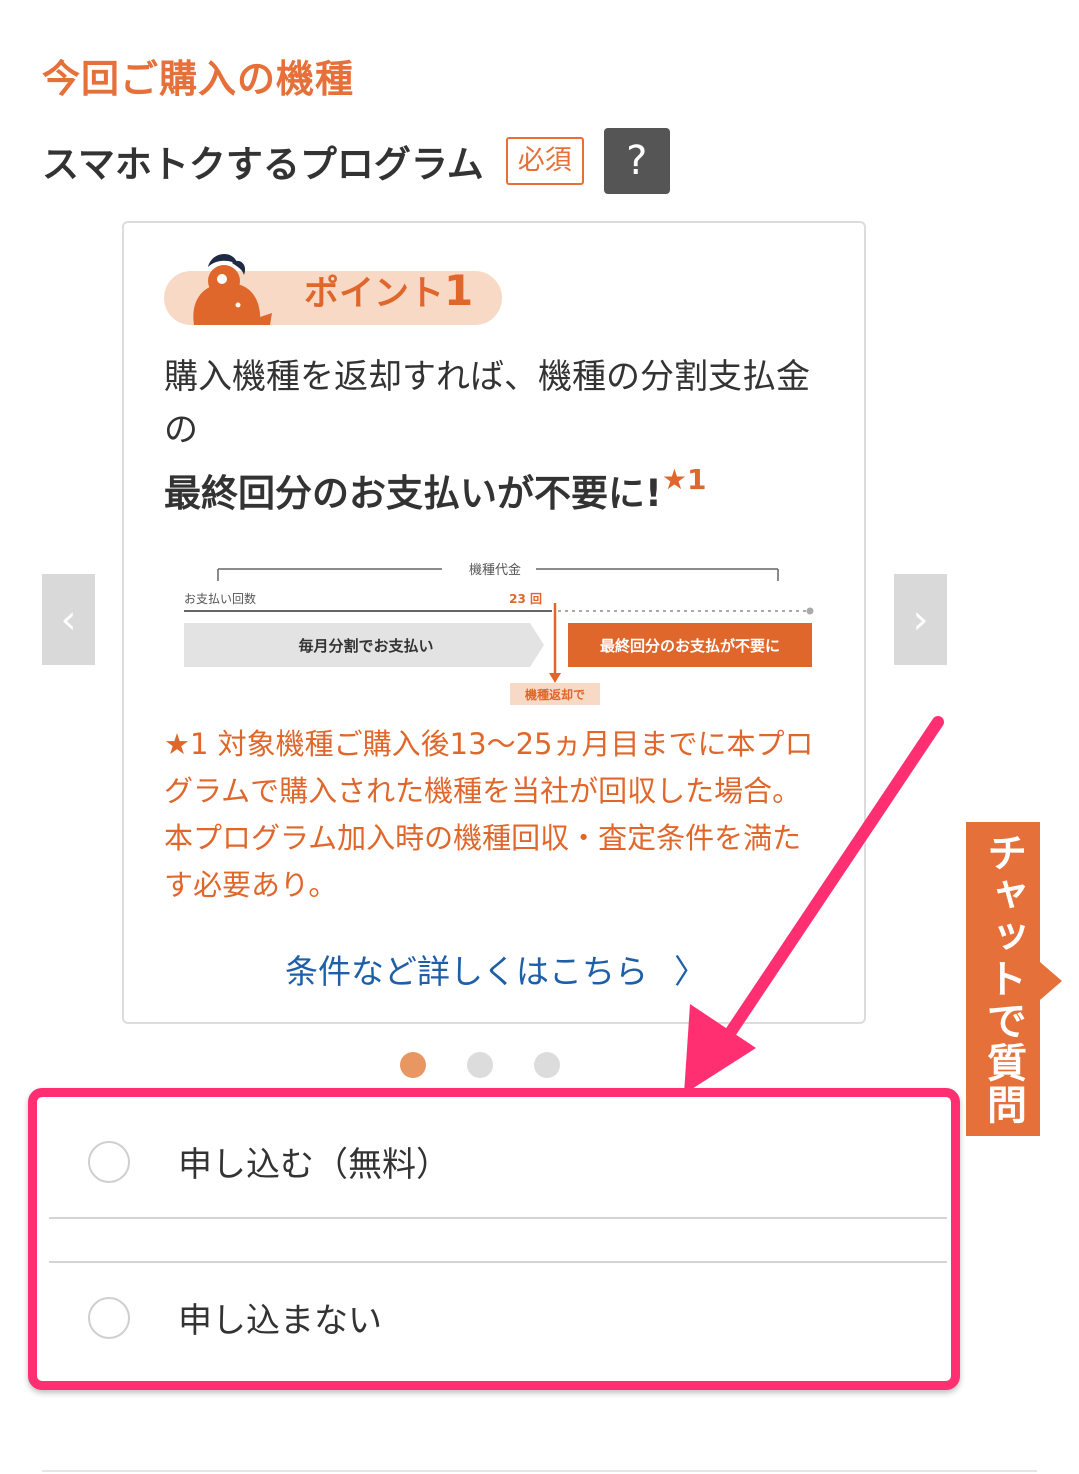 This screenshot has height=1474, width=1079. I want to click on point-badge: ポイント1, so click(333, 287).